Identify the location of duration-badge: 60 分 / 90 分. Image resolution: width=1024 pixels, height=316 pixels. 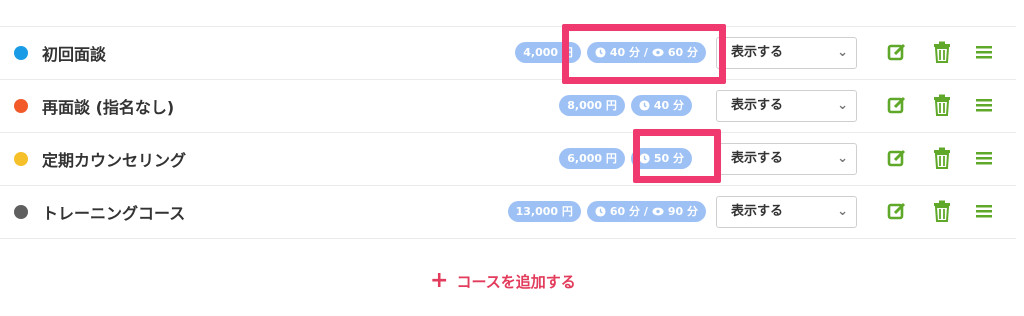
(646, 211).